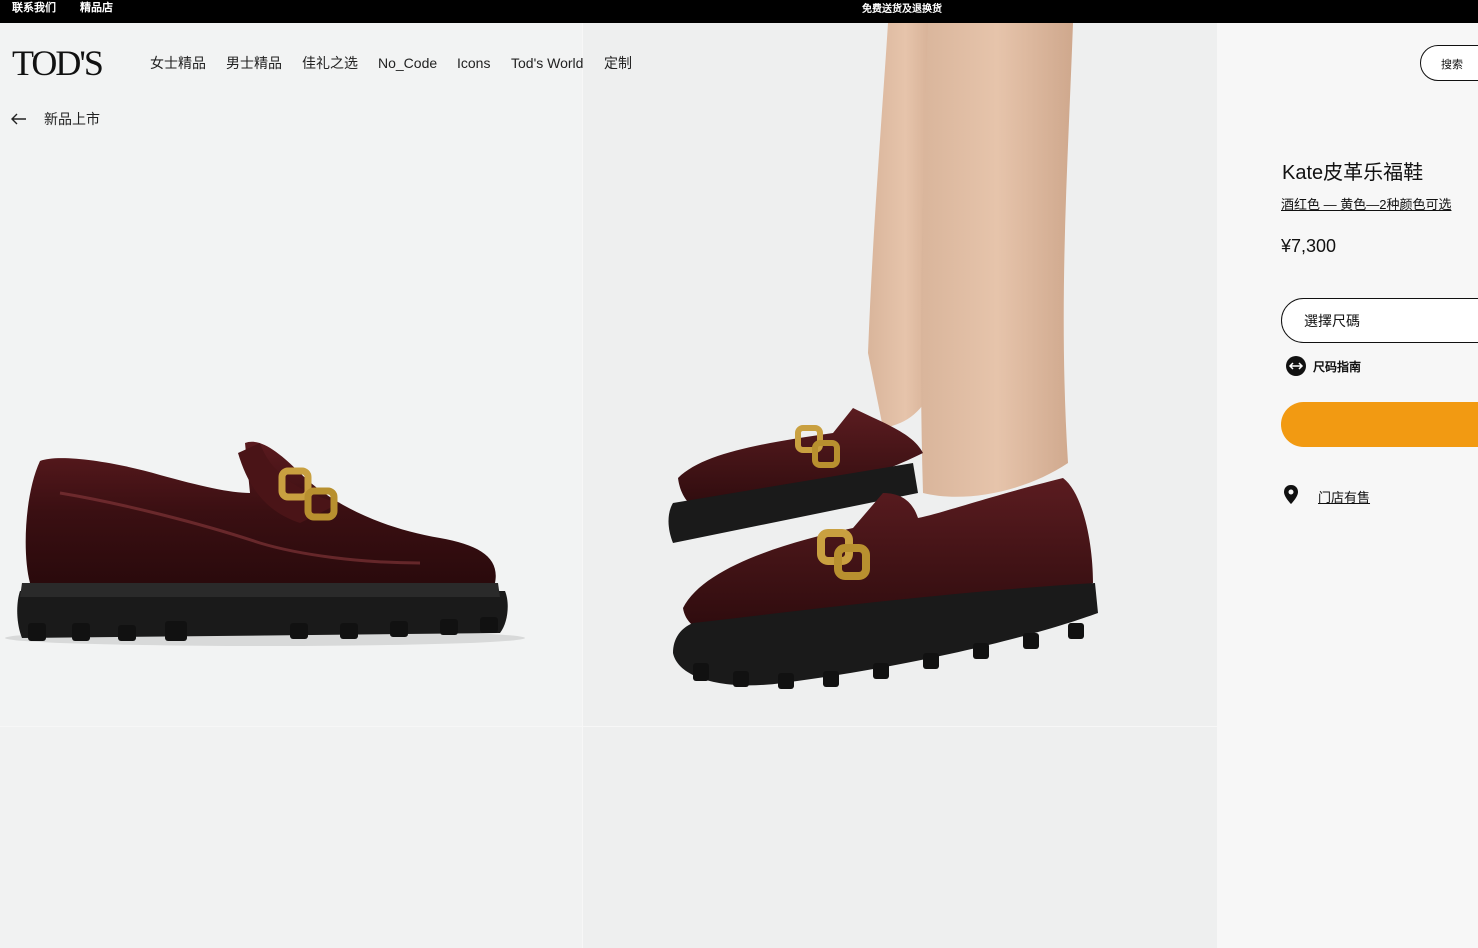 The height and width of the screenshot is (948, 1478). What do you see at coordinates (547, 63) in the screenshot?
I see `nav-tods-world: Tod's World` at bounding box center [547, 63].